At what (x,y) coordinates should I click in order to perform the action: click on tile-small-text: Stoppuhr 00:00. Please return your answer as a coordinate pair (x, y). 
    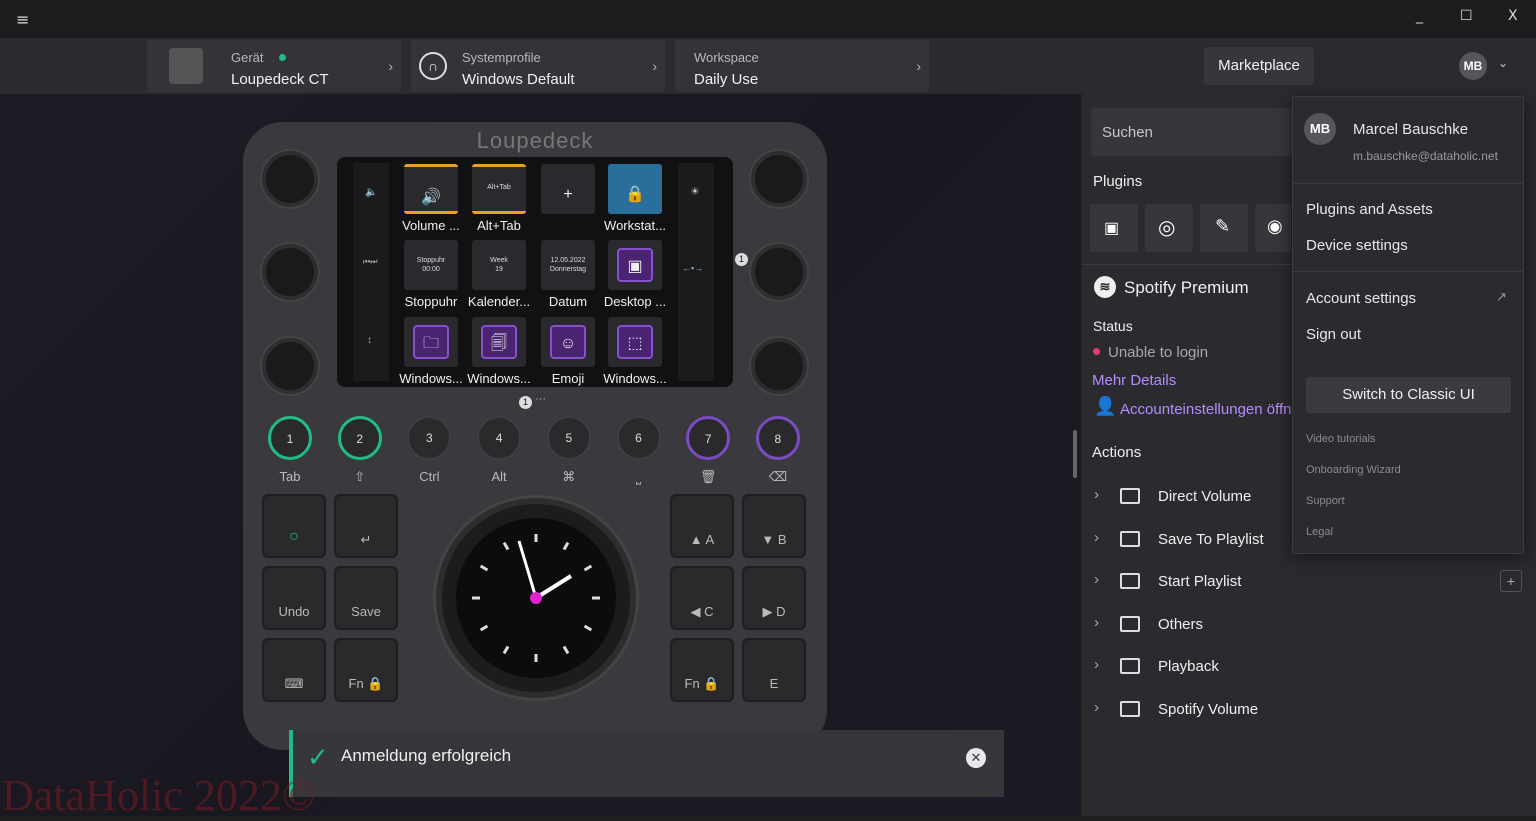
    Looking at the image, I should click on (431, 265).